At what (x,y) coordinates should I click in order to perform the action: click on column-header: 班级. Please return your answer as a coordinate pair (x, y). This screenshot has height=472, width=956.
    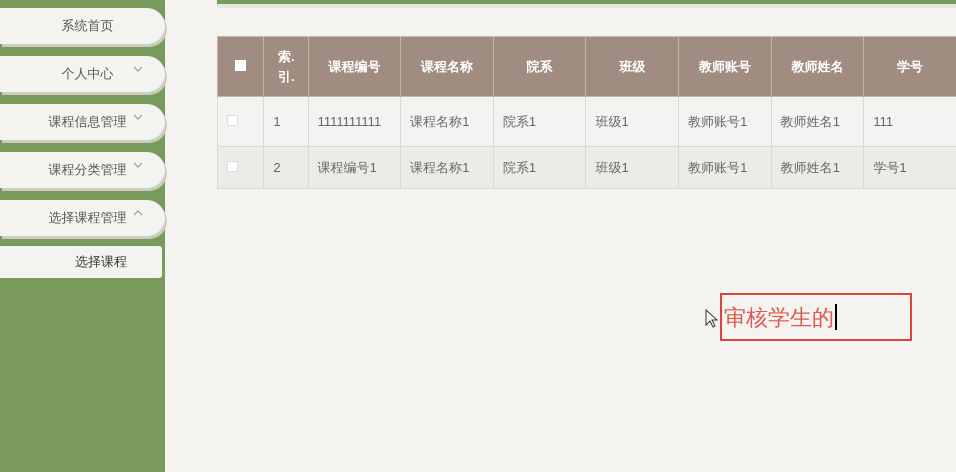
    Looking at the image, I should click on (632, 66).